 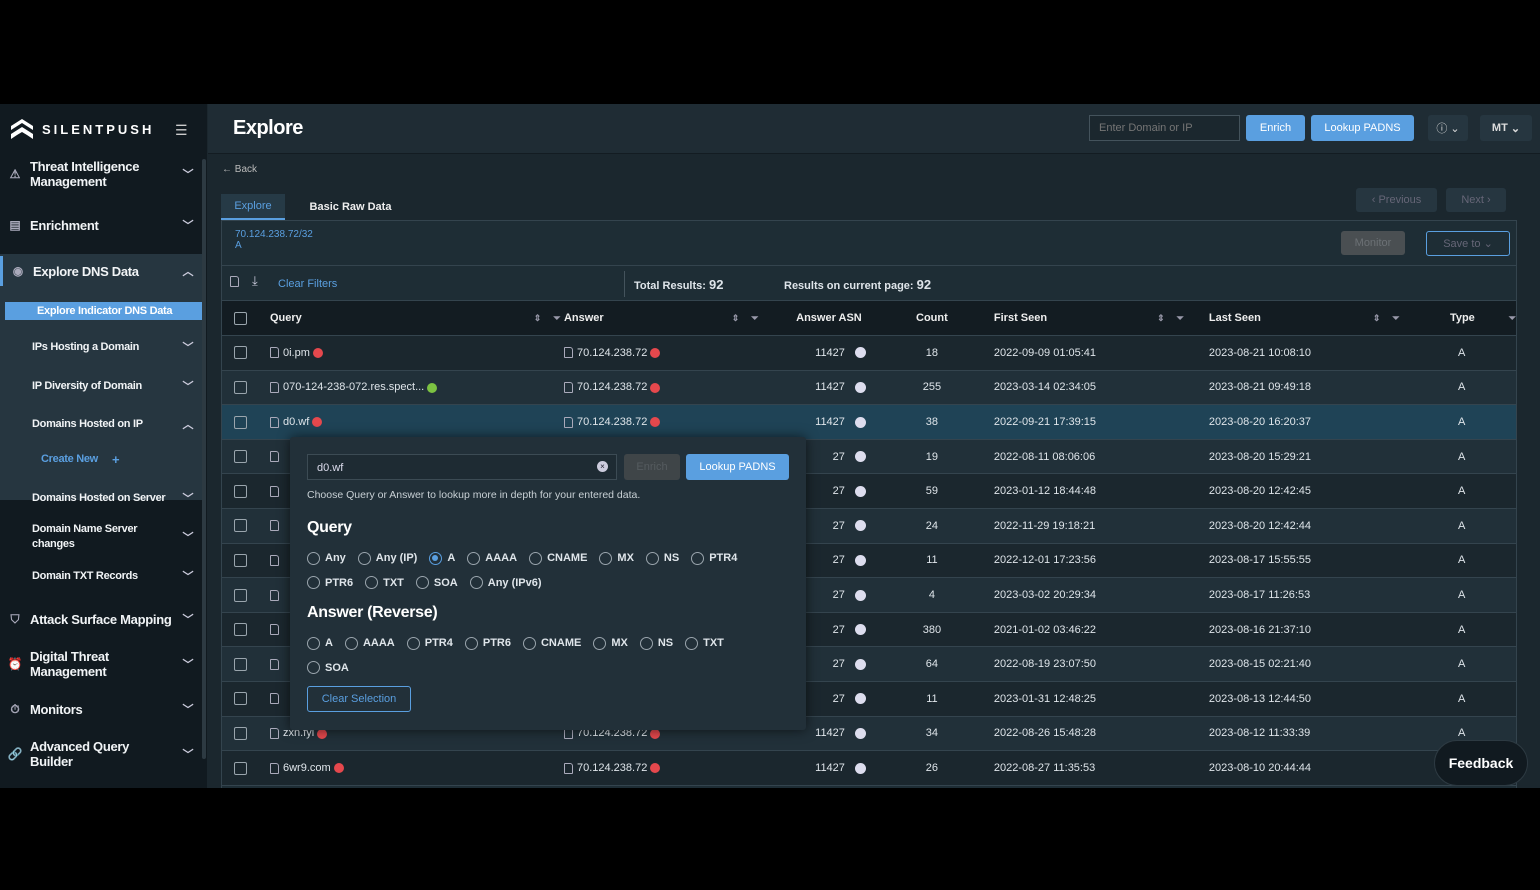 What do you see at coordinates (1235, 318) in the screenshot?
I see `col-last-seen: Last Seen` at bounding box center [1235, 318].